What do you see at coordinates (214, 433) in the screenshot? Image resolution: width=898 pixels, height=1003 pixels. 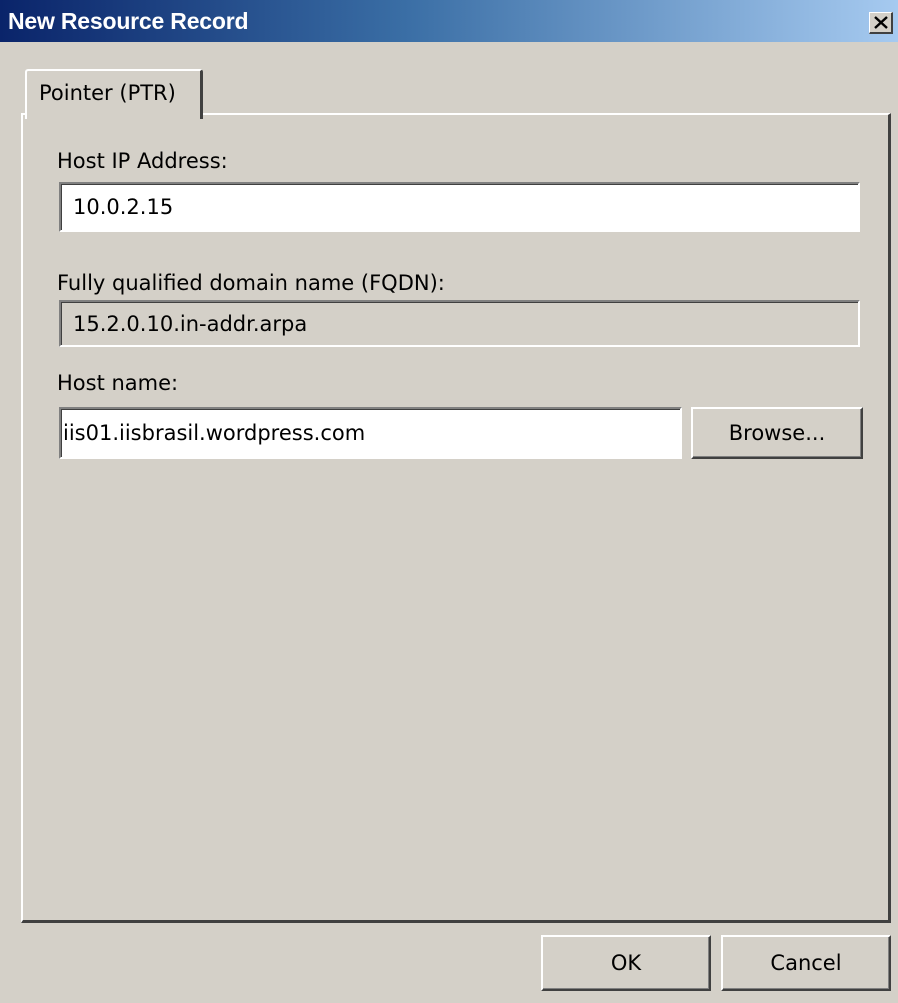 I see `host-name-value: iis01.iisbrasil.wordpress.com` at bounding box center [214, 433].